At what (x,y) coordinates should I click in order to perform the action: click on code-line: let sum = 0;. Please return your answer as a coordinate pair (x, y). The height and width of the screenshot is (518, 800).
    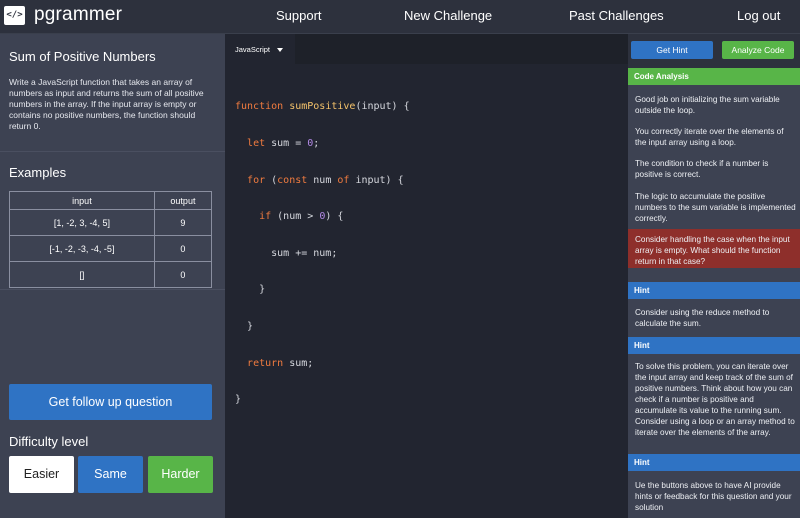
    Looking at the image, I should click on (283, 143).